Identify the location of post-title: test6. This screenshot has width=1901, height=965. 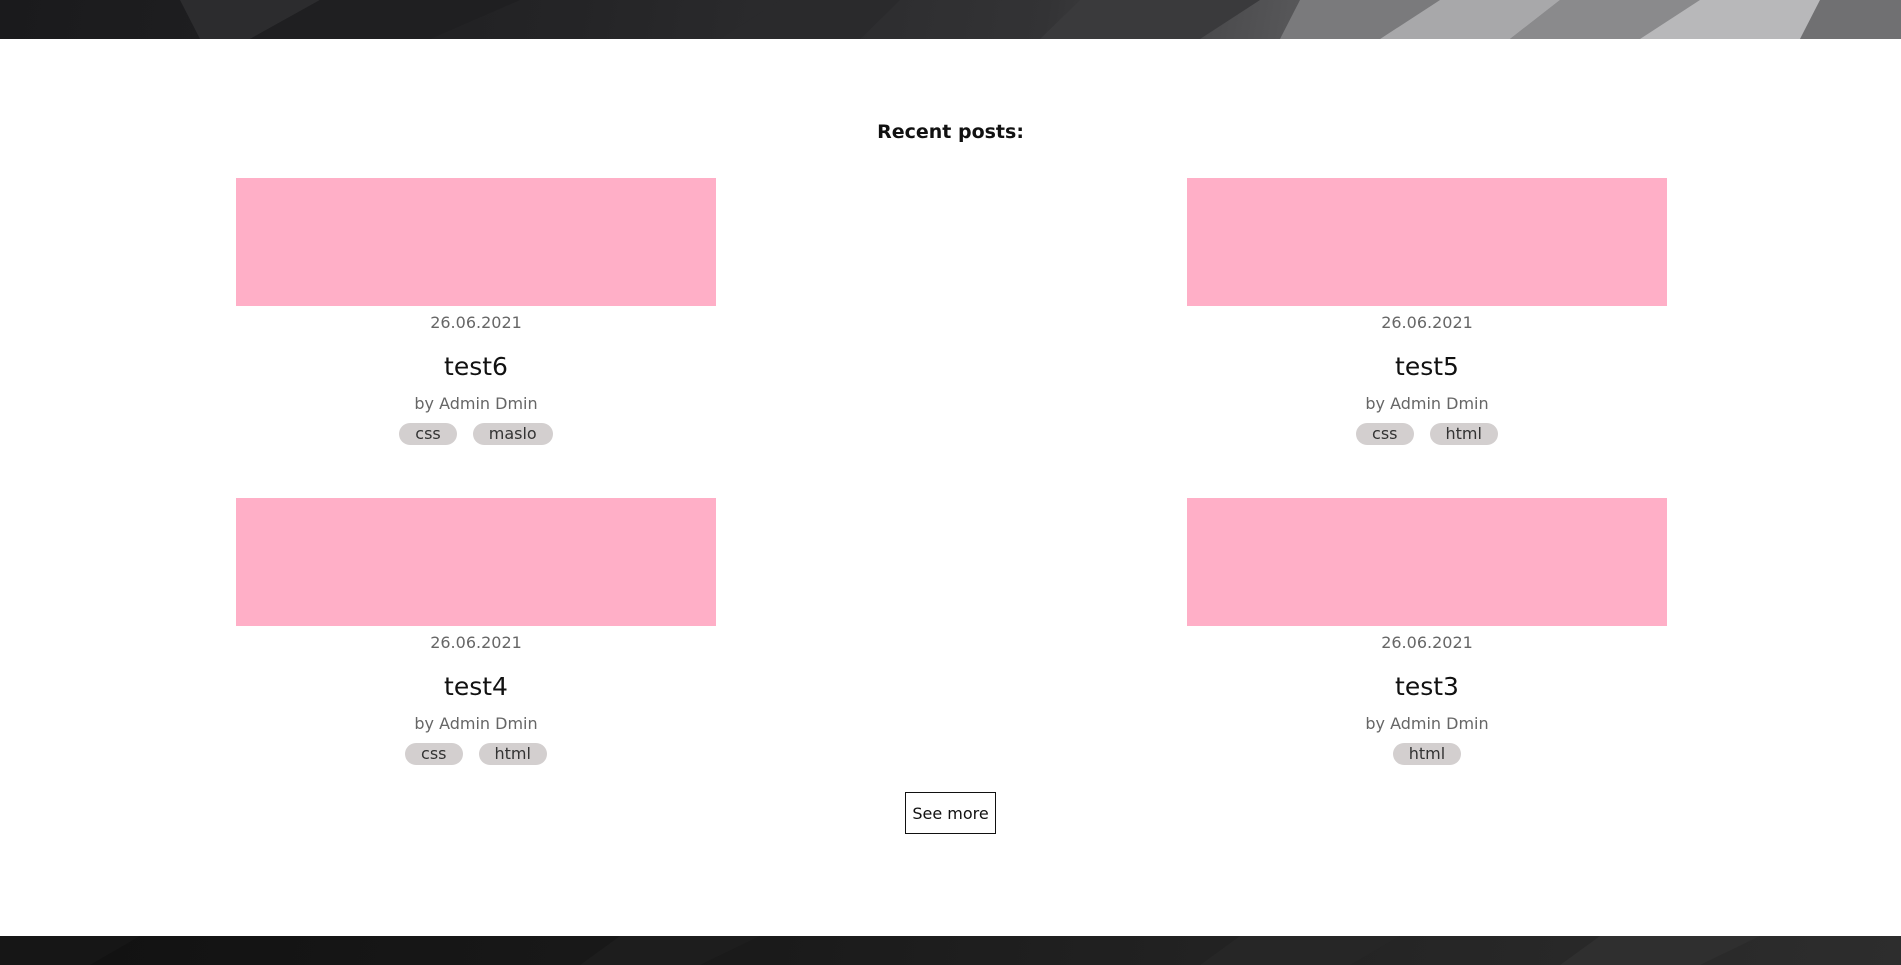
(476, 367).